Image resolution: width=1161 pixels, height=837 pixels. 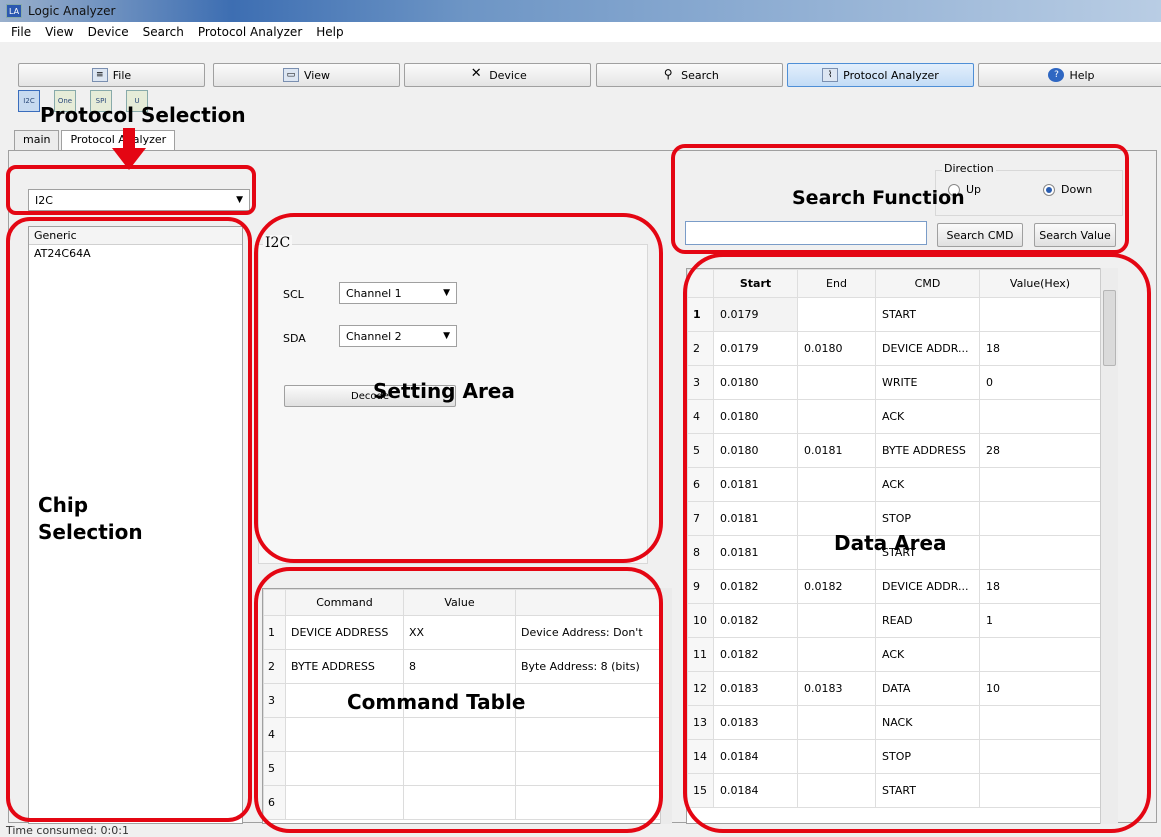 I want to click on cell-description: Byte Address: 8 (bits), so click(x=588, y=666).